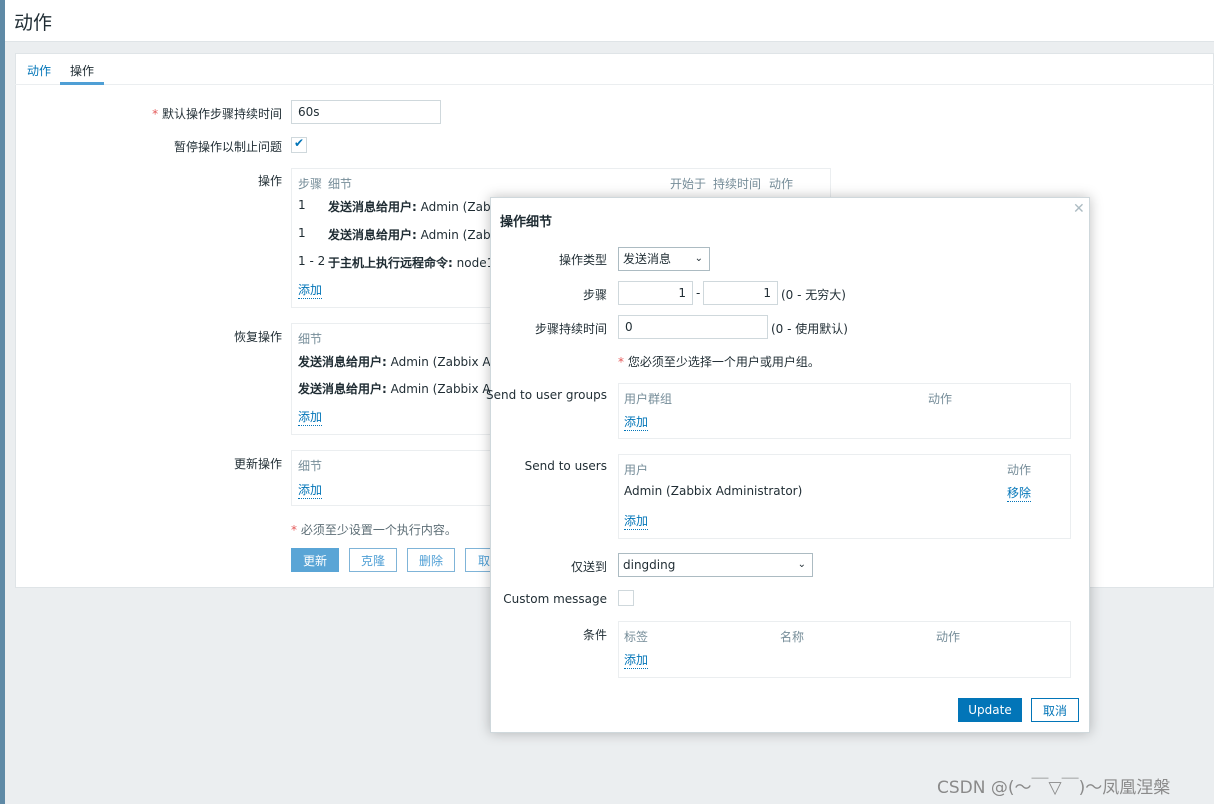 This screenshot has height=804, width=1214. What do you see at coordinates (636, 637) in the screenshot?
I see `col-tag: 标签` at bounding box center [636, 637].